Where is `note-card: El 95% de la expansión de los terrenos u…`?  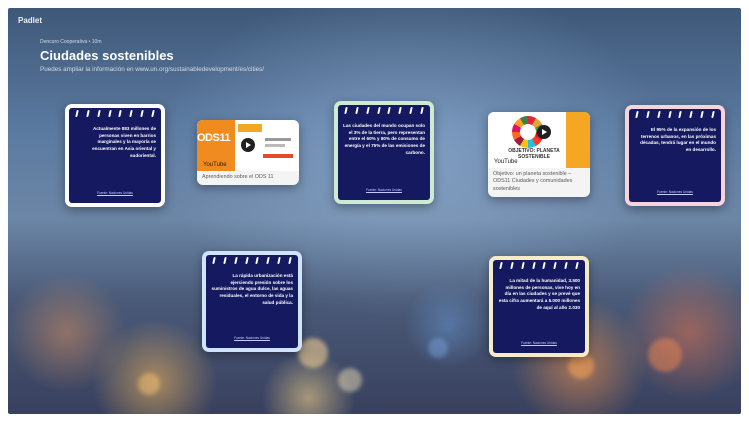 note-card: El 95% de la expansión de los terrenos u… is located at coordinates (675, 155).